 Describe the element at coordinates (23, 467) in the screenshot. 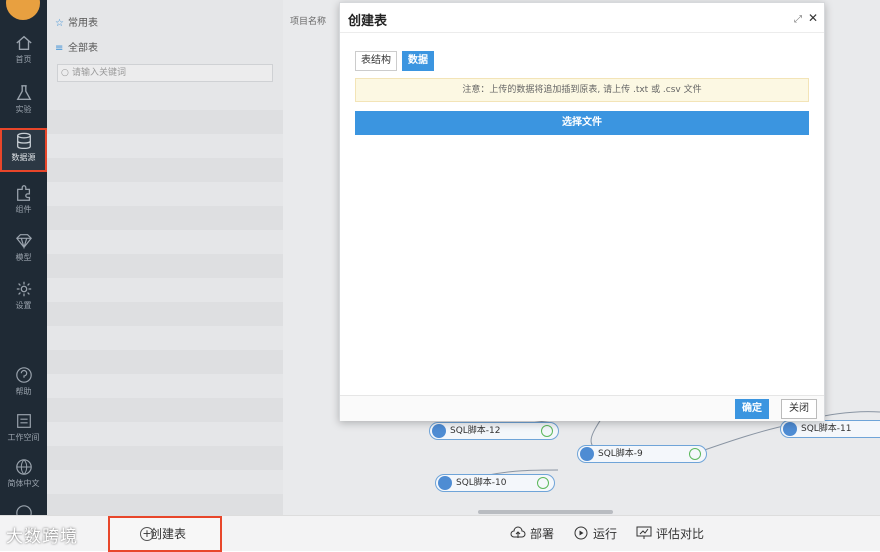

I see `globe-icon` at that location.